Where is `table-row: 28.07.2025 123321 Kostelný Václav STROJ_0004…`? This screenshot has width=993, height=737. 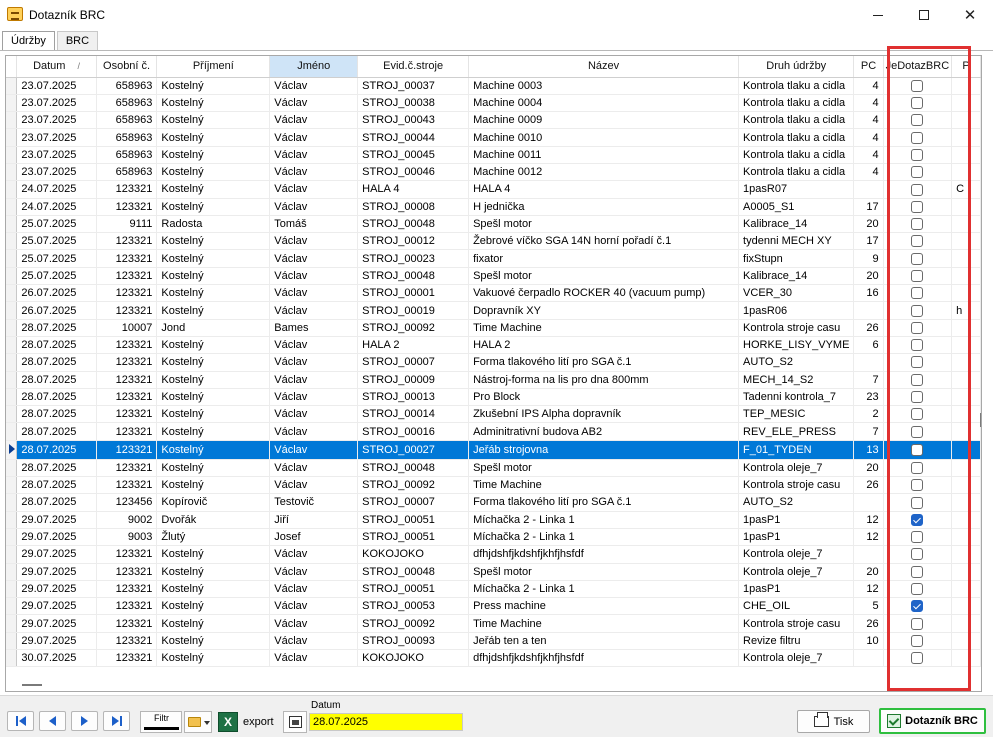
table-row: 28.07.2025 123321 Kostelný Václav STROJ_0004… is located at coordinates (493, 468).